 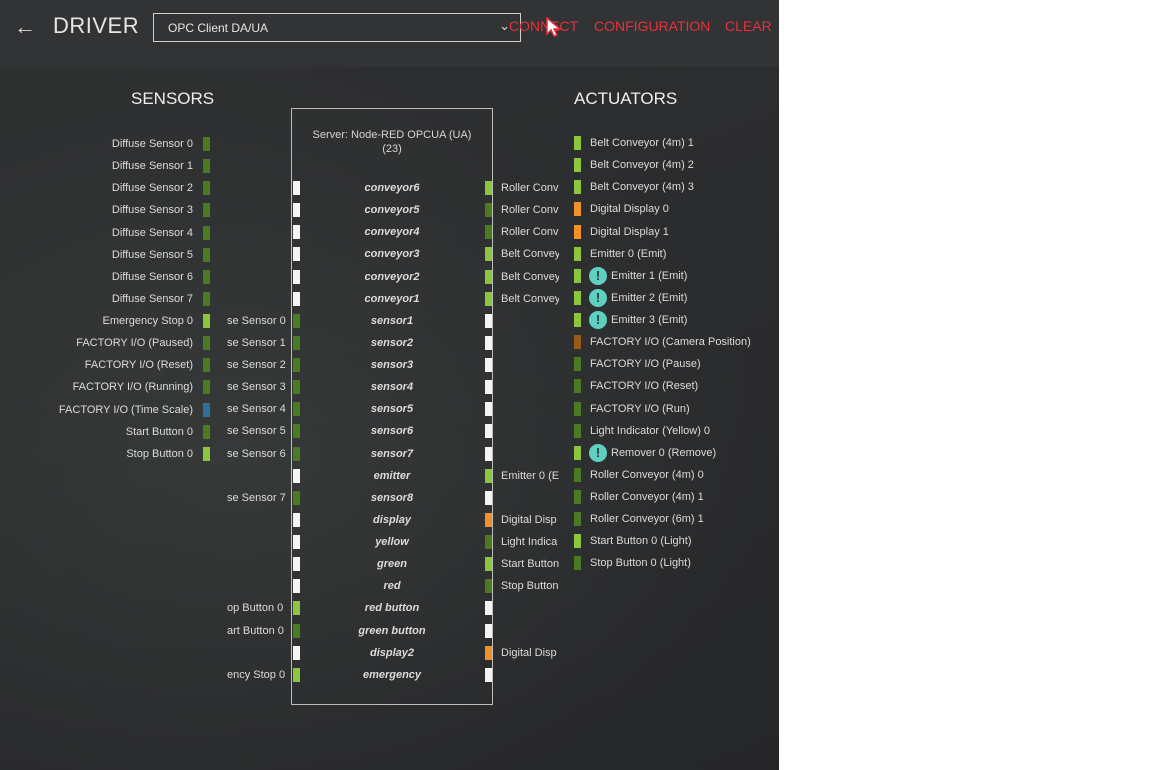 I want to click on tag-right-connection: Light Indica, so click(x=529, y=542).